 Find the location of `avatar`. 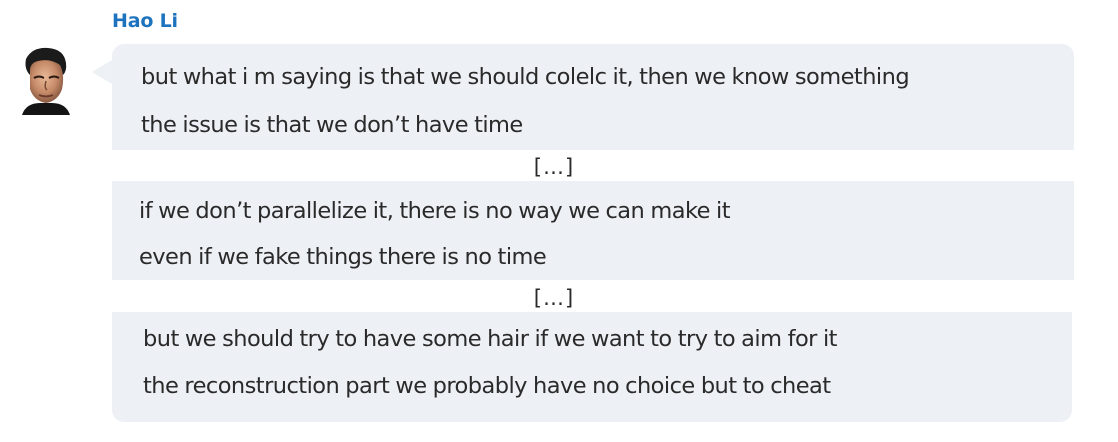

avatar is located at coordinates (46, 80).